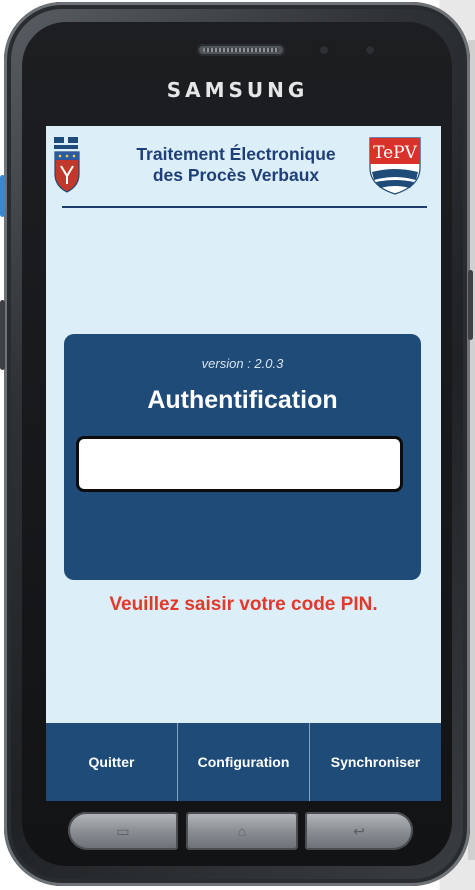 The image size is (475, 890). Describe the element at coordinates (375, 762) in the screenshot. I see `synchronize-button: Synchroniser` at that location.